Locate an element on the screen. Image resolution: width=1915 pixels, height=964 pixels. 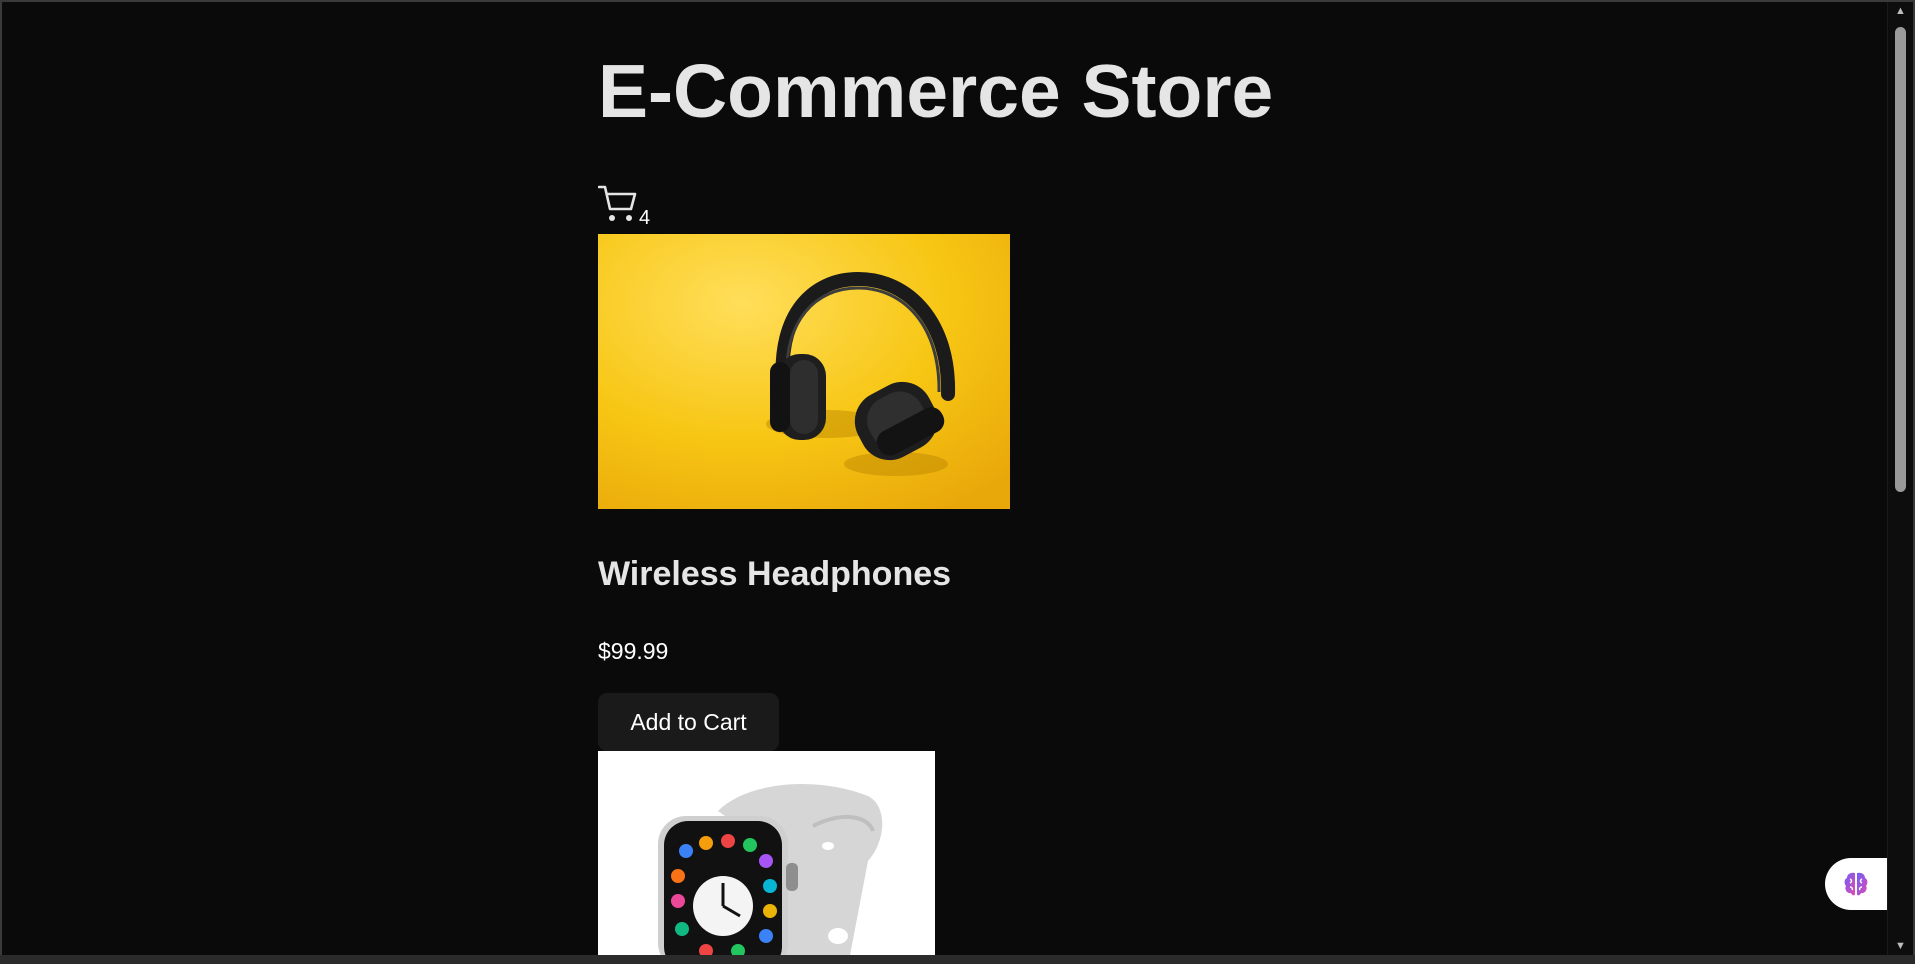
cart-indicator: 4 is located at coordinates (624, 206).